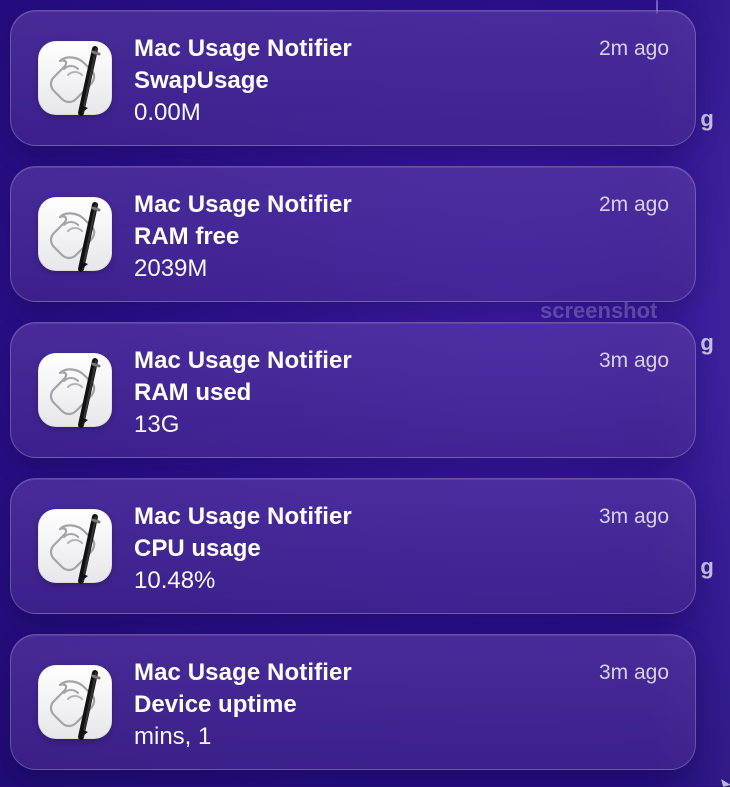  What do you see at coordinates (171, 268) in the screenshot?
I see `notification-body: 2039M` at bounding box center [171, 268].